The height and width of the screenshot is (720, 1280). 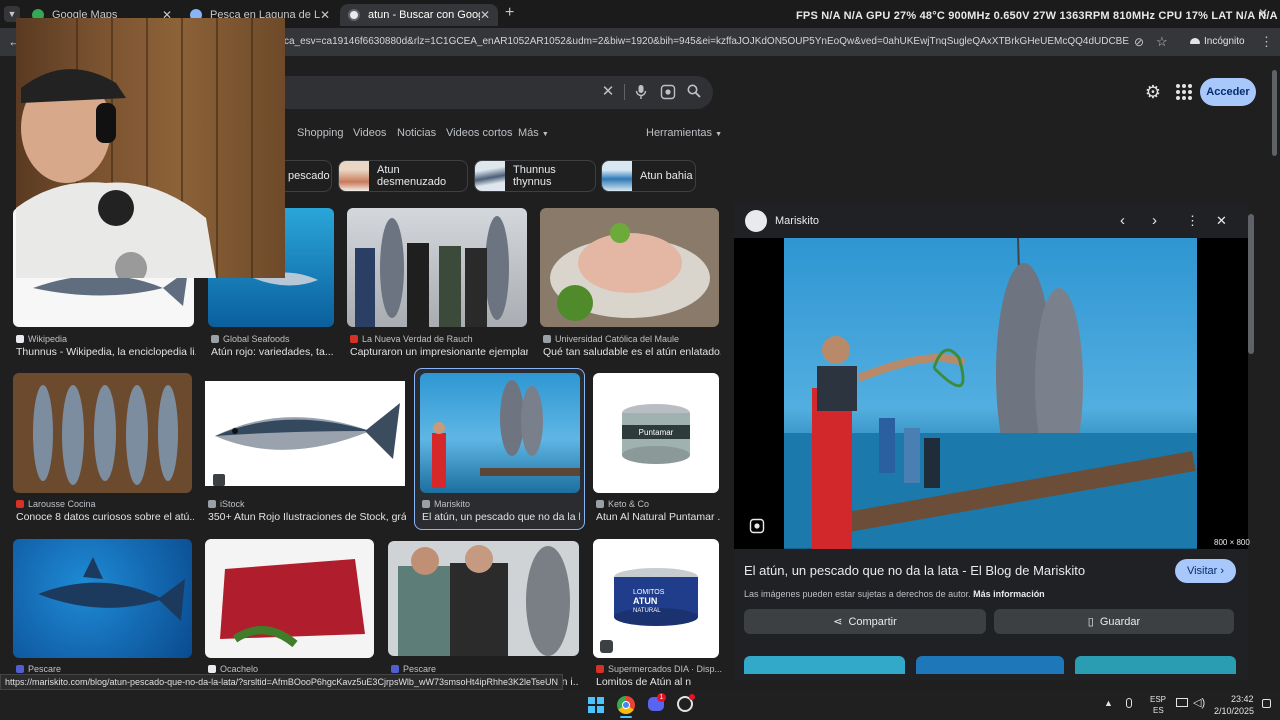 I want to click on chip-atun-desmenuzado: Atun desmenuzado, so click(x=403, y=176).